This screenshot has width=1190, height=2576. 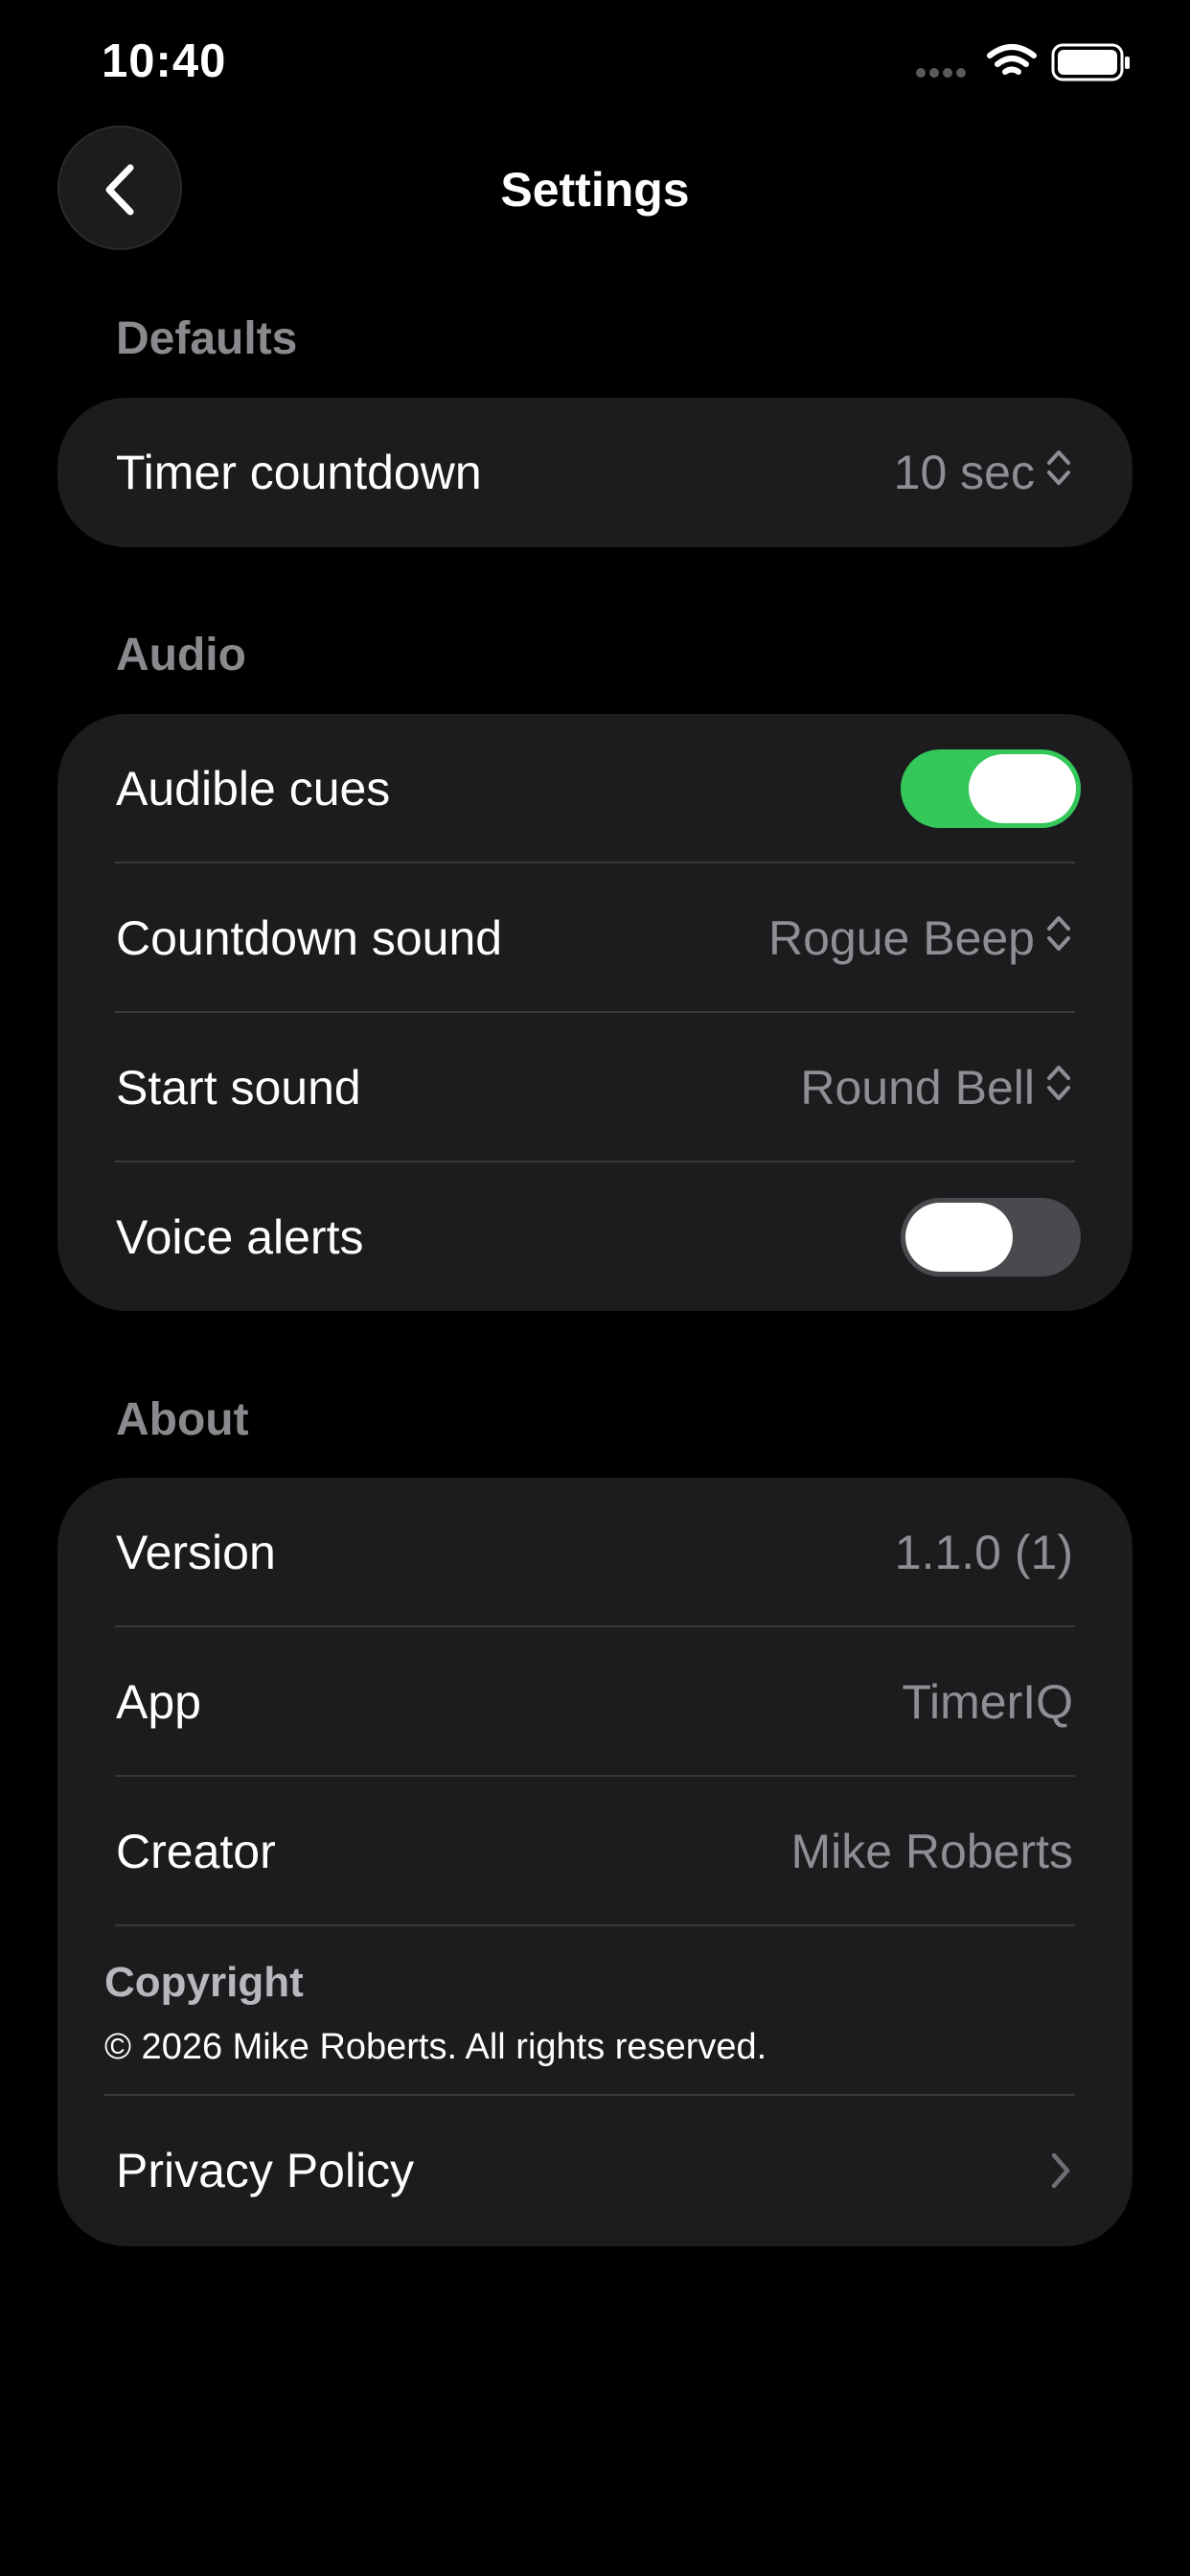 What do you see at coordinates (207, 338) in the screenshot?
I see `section-header-defaults: Defaults` at bounding box center [207, 338].